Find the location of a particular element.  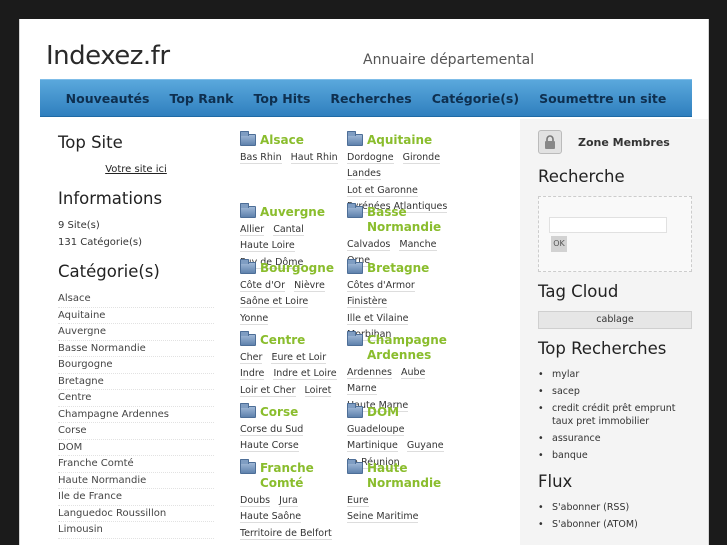

site-logo: Indexez.fr is located at coordinates (108, 56).